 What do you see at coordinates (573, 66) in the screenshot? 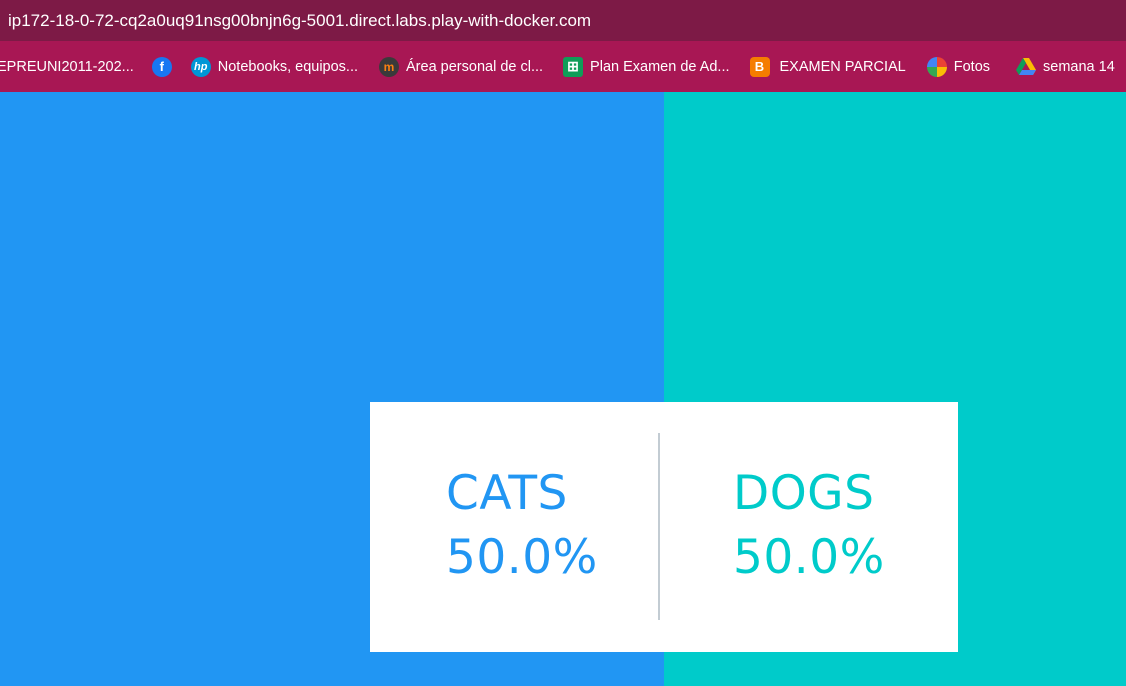
I see `google-sheets-icon: ⊞` at bounding box center [573, 66].